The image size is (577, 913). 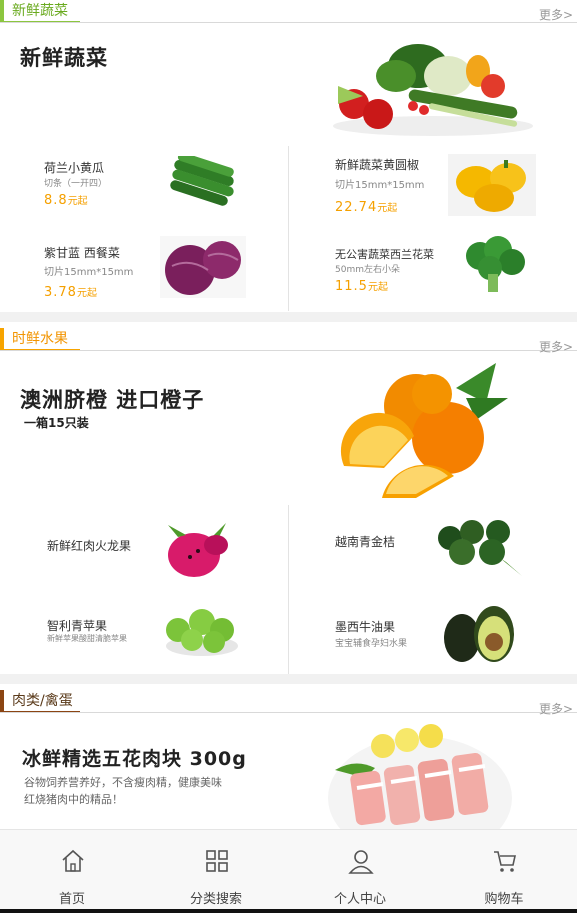 What do you see at coordinates (202, 181) in the screenshot?
I see `cucumber-image` at bounding box center [202, 181].